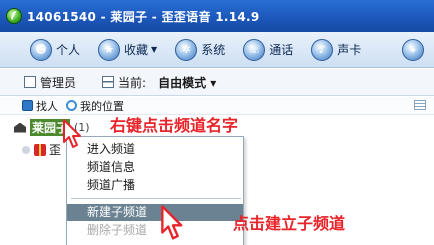 The width and height of the screenshot is (434, 245). Describe the element at coordinates (41, 49) in the screenshot. I see `person-icon: ☻` at that location.